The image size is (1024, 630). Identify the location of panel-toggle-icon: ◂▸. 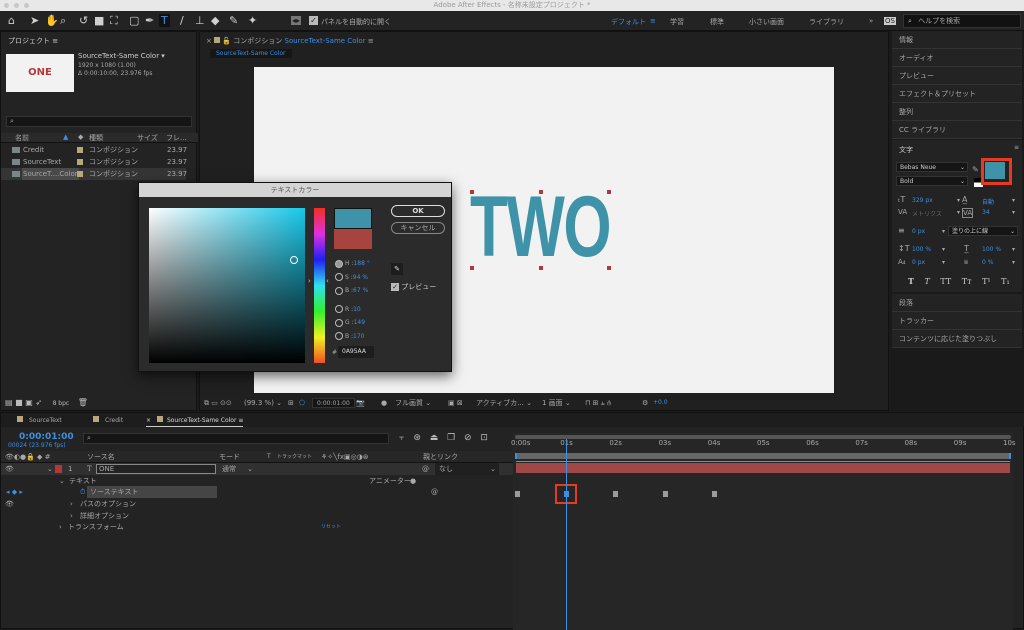
(296, 20).